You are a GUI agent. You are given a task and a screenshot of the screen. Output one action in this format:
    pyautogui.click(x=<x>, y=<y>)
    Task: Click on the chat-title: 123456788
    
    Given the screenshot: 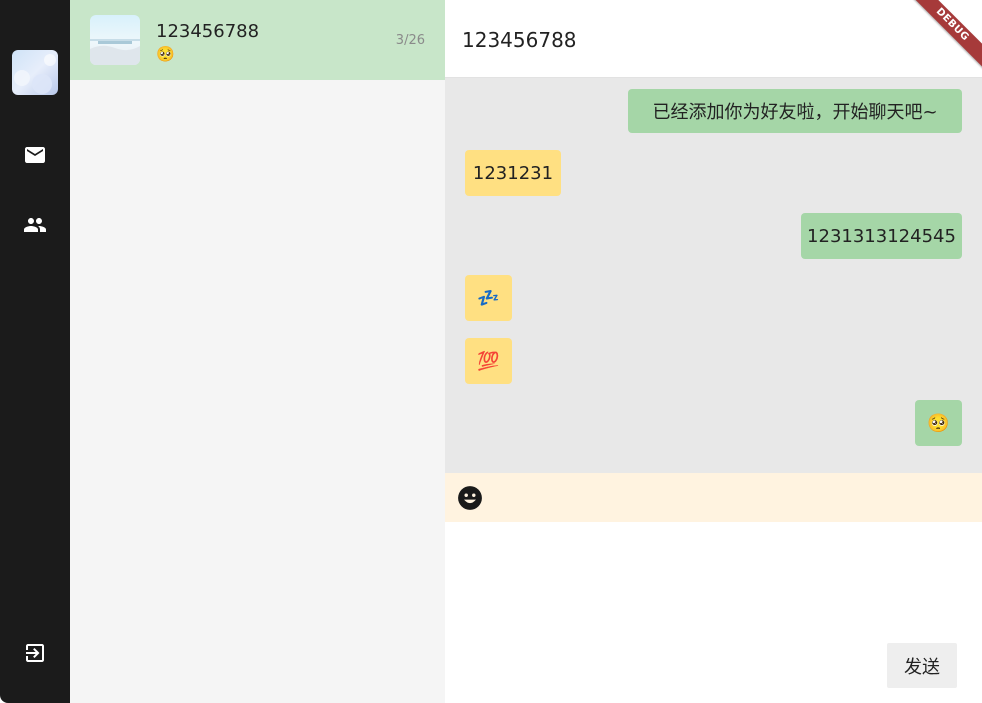 What is the action you would take?
    pyautogui.click(x=519, y=40)
    